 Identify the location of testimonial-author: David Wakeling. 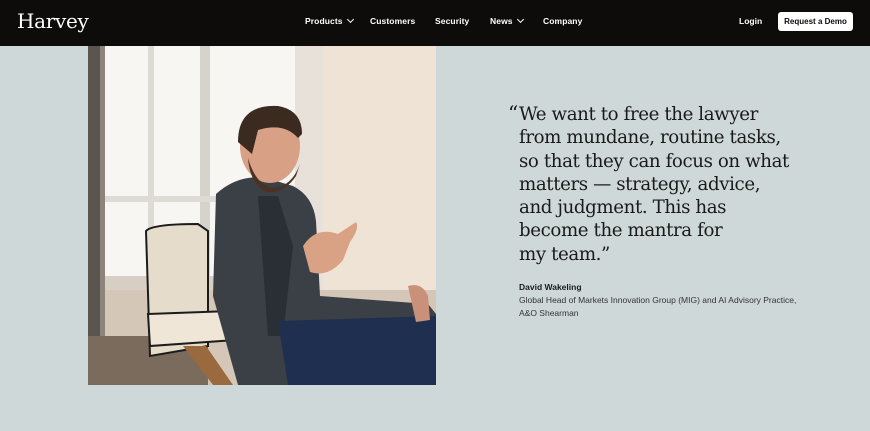
(550, 287).